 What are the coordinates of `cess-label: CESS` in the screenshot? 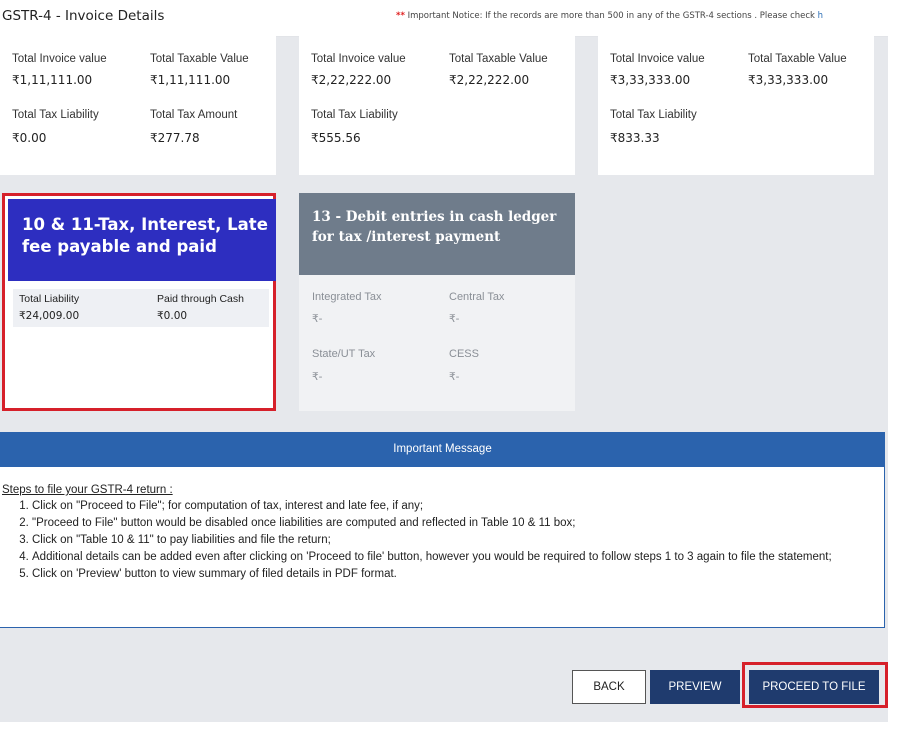 It's located at (464, 354).